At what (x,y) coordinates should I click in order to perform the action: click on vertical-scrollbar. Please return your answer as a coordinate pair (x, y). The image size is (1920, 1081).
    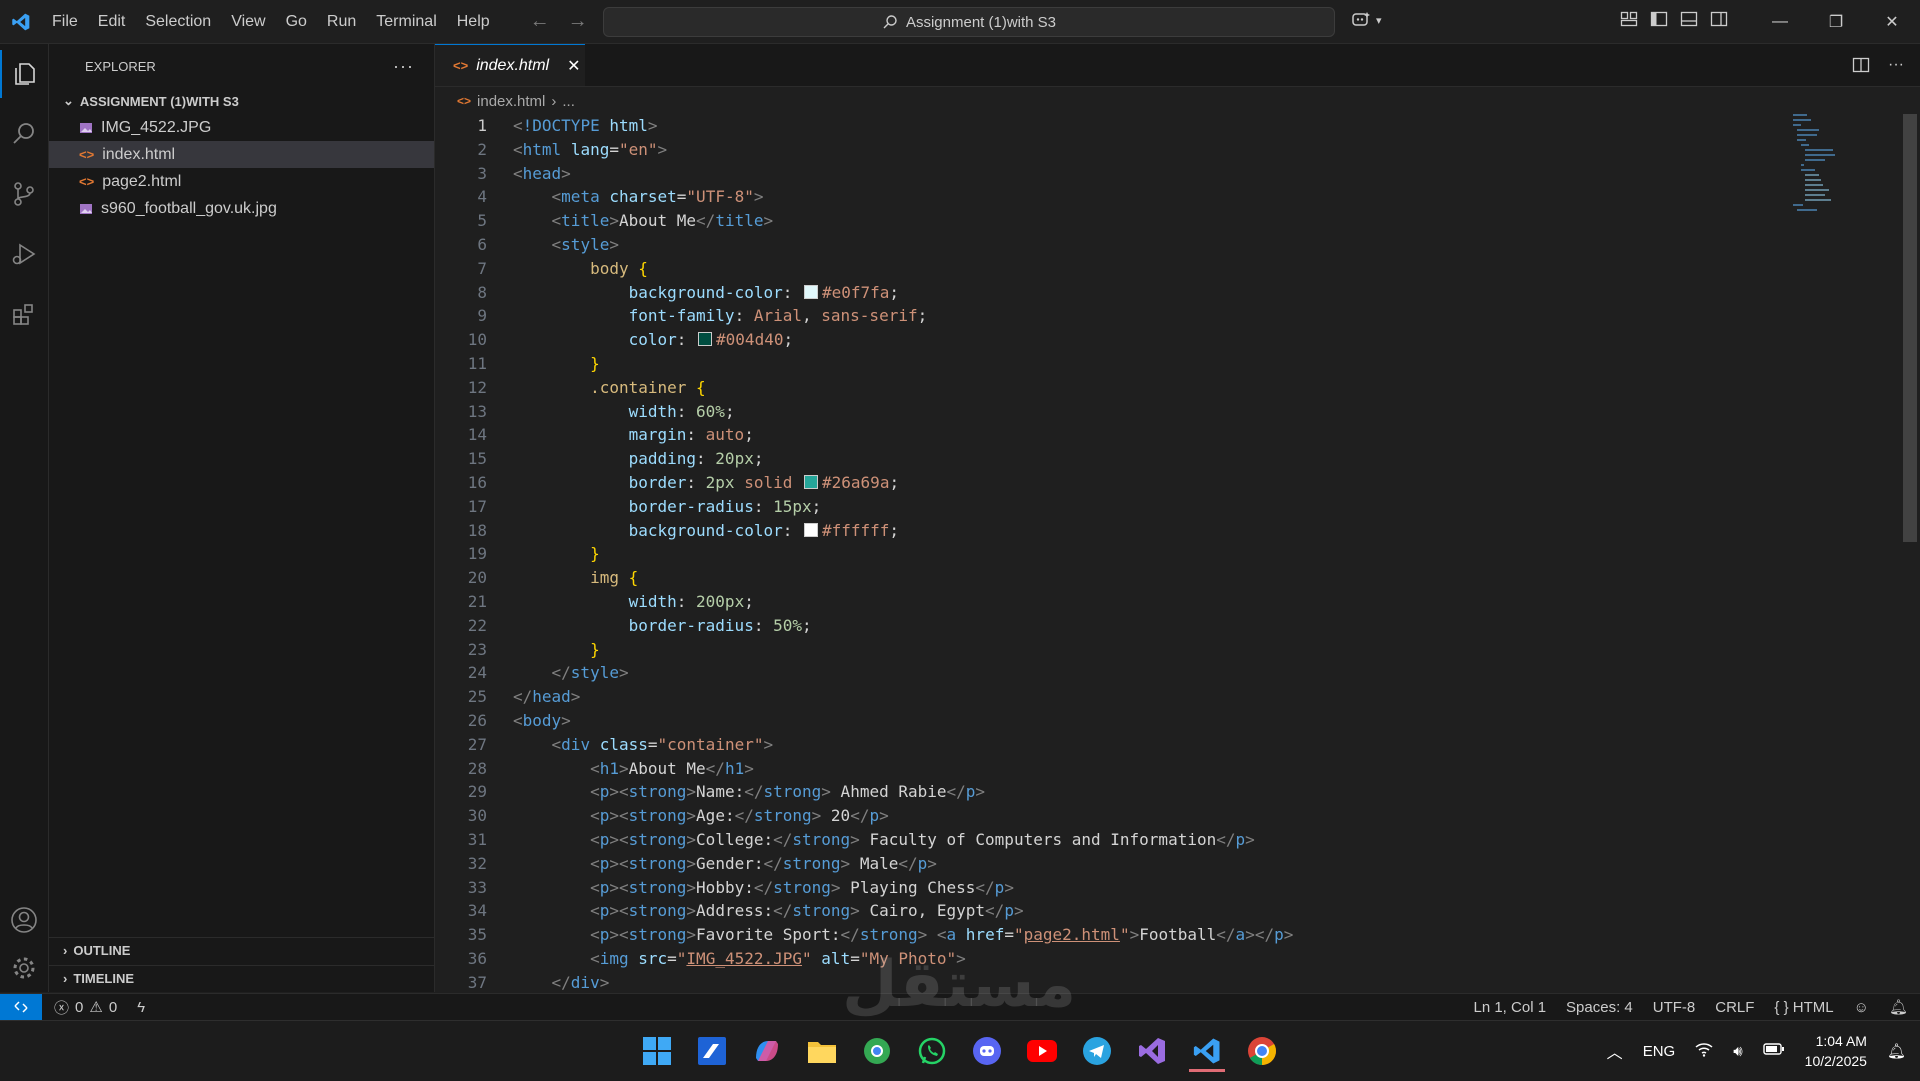
    Looking at the image, I should click on (1910, 553).